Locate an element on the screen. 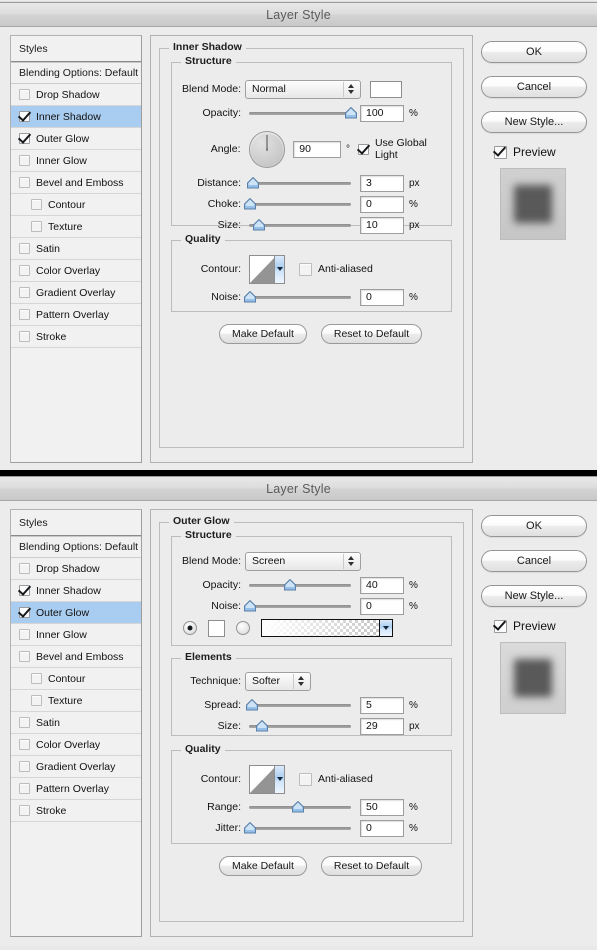  dialog-titlebar-1: Layer Style is located at coordinates (298, 15).